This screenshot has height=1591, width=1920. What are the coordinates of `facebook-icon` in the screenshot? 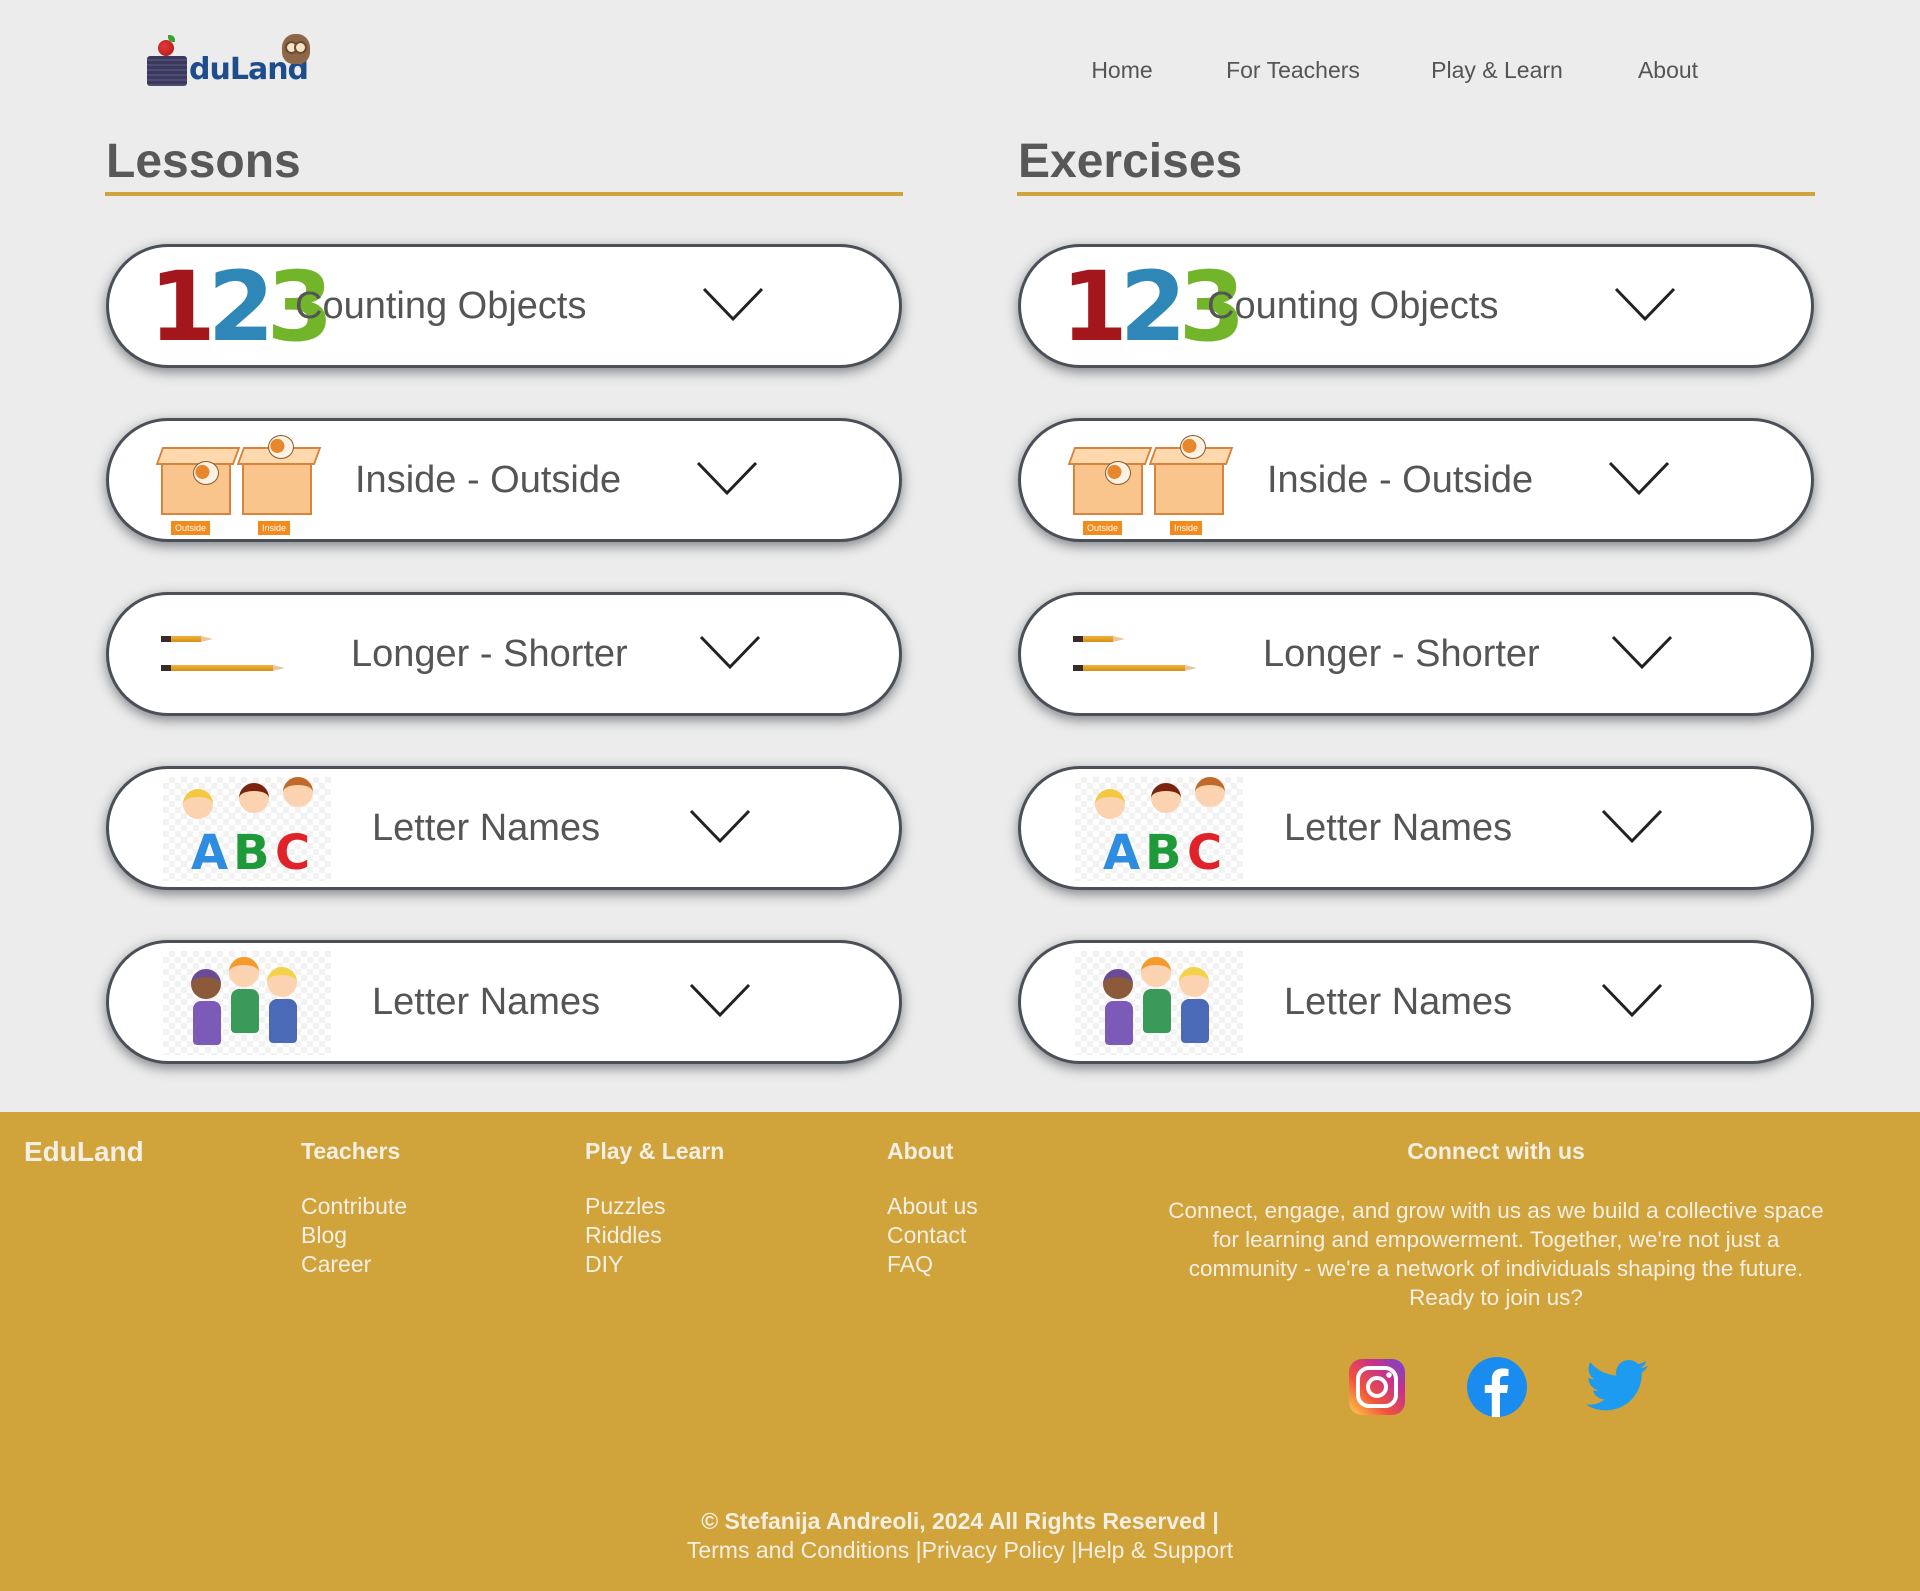 It's located at (1497, 1387).